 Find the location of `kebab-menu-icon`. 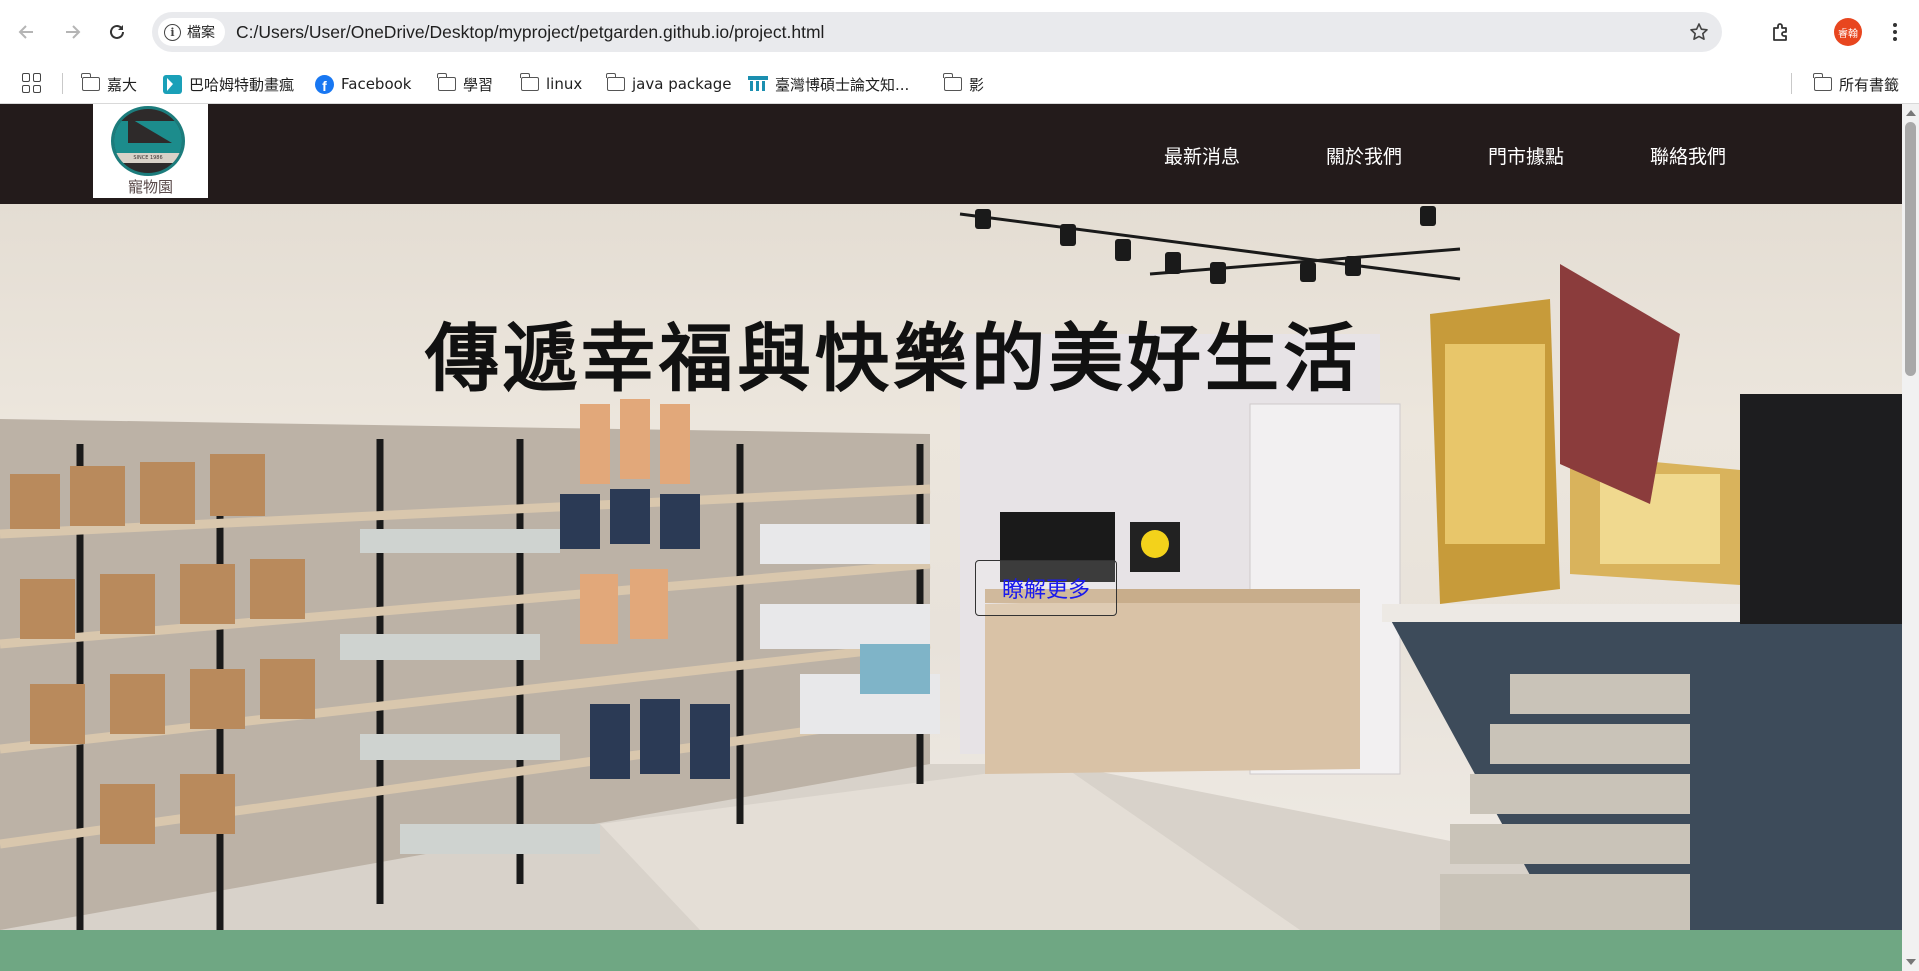

kebab-menu-icon is located at coordinates (1895, 32).